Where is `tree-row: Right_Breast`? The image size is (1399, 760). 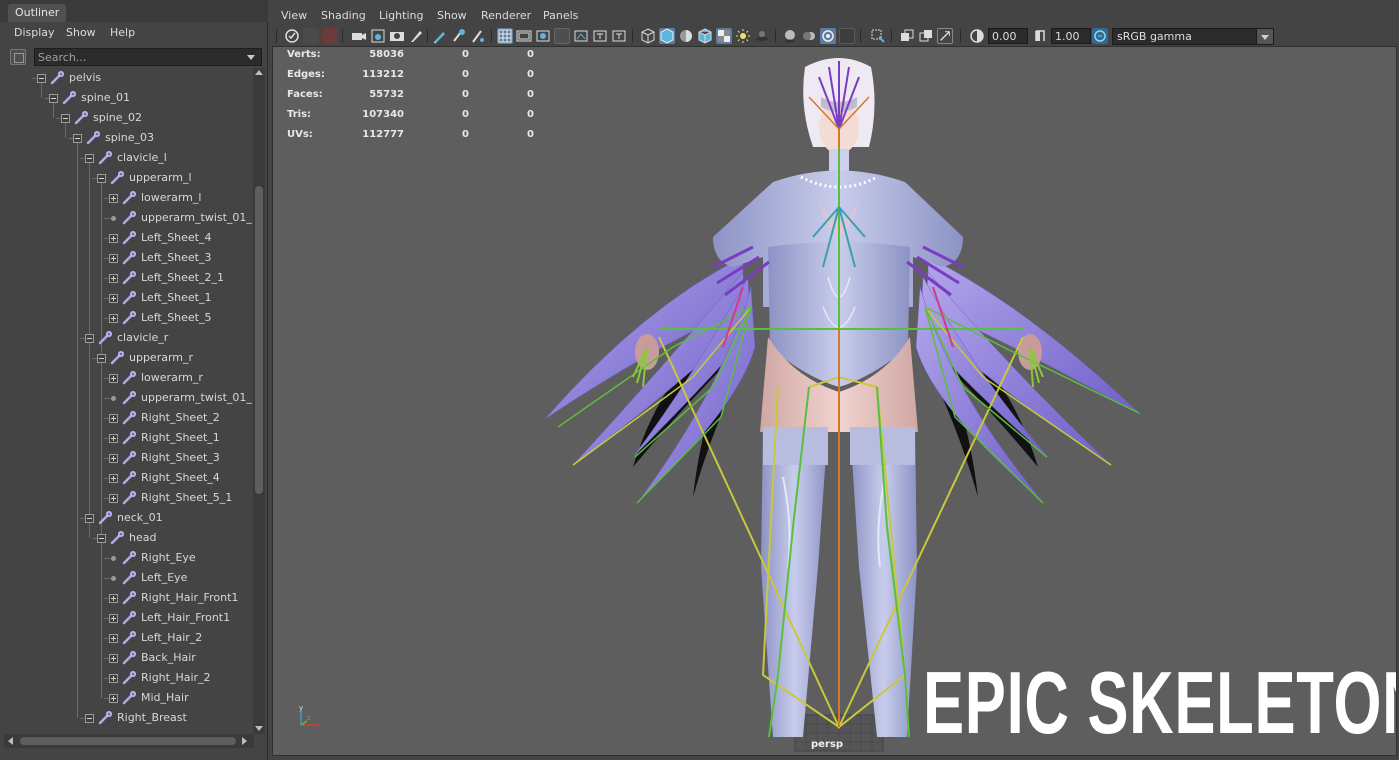
tree-row: Right_Breast is located at coordinates (128, 718).